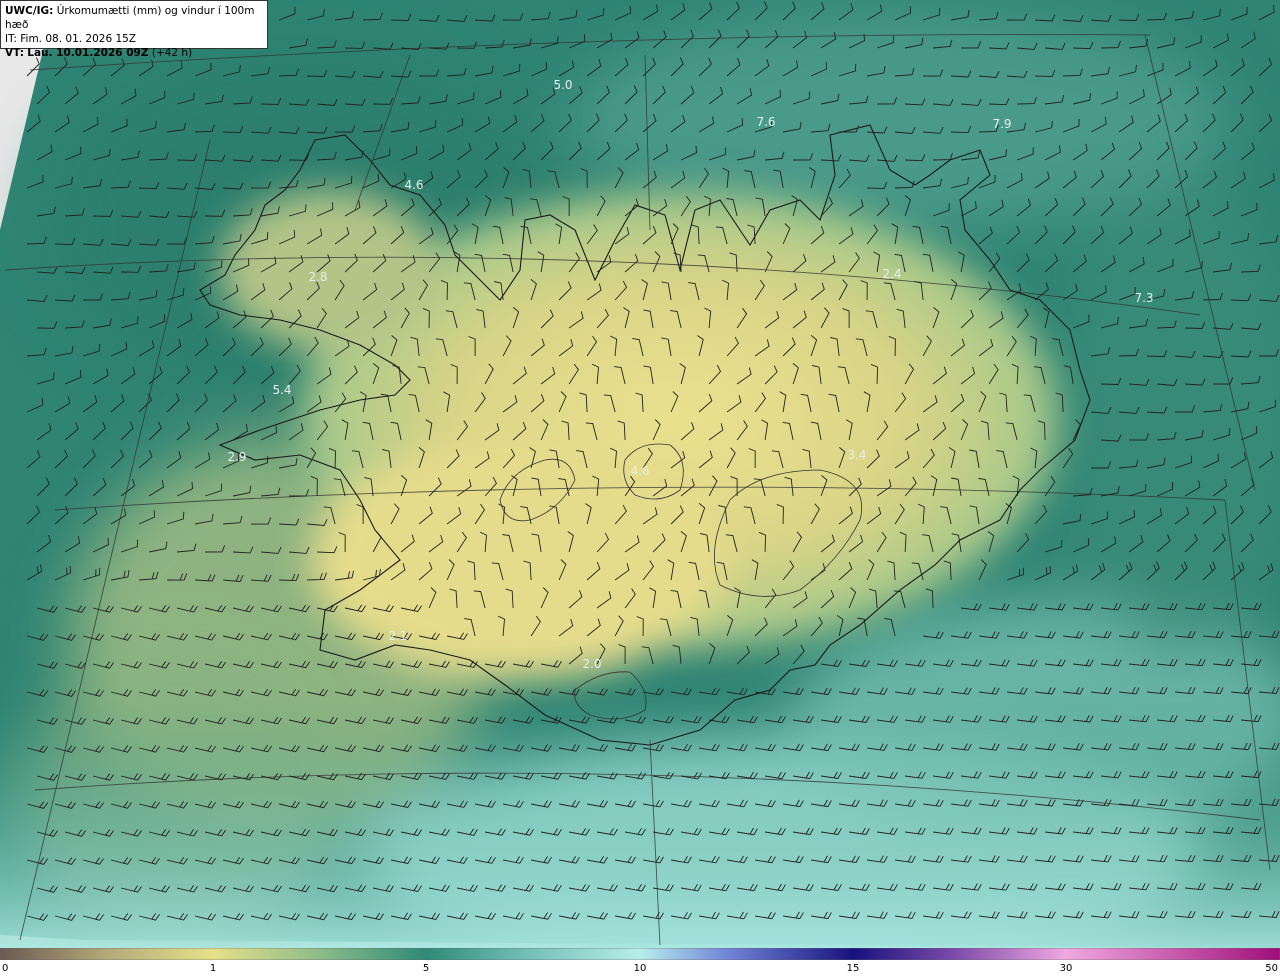 This screenshot has height=978, width=1280. I want to click on value-label: 2.9, so click(236, 457).